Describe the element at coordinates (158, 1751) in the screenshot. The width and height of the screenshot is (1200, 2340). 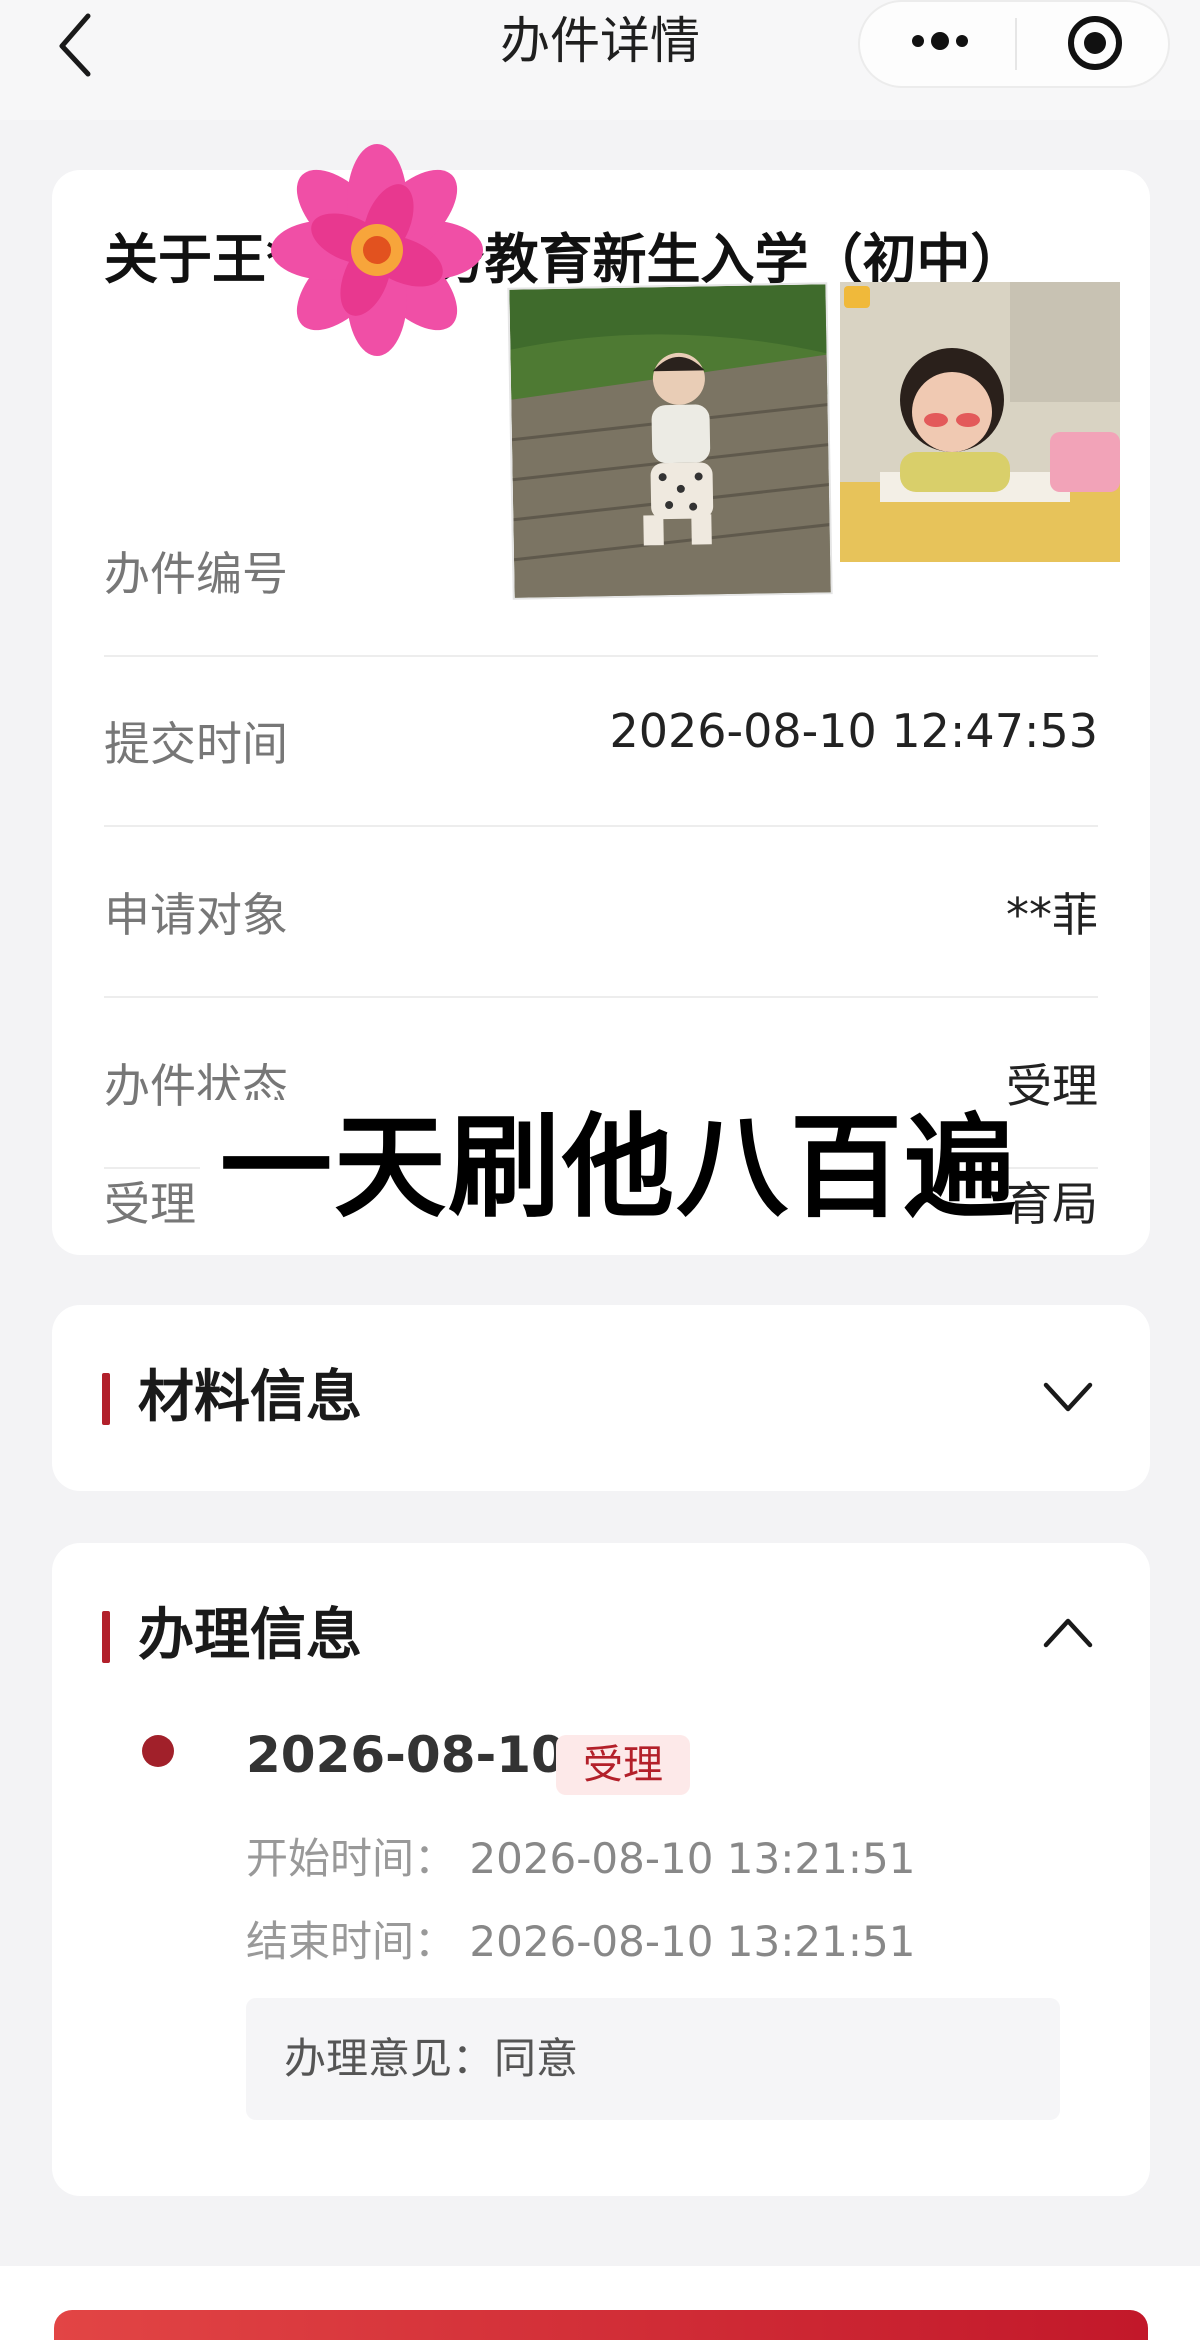
I see `timeline-dot` at that location.